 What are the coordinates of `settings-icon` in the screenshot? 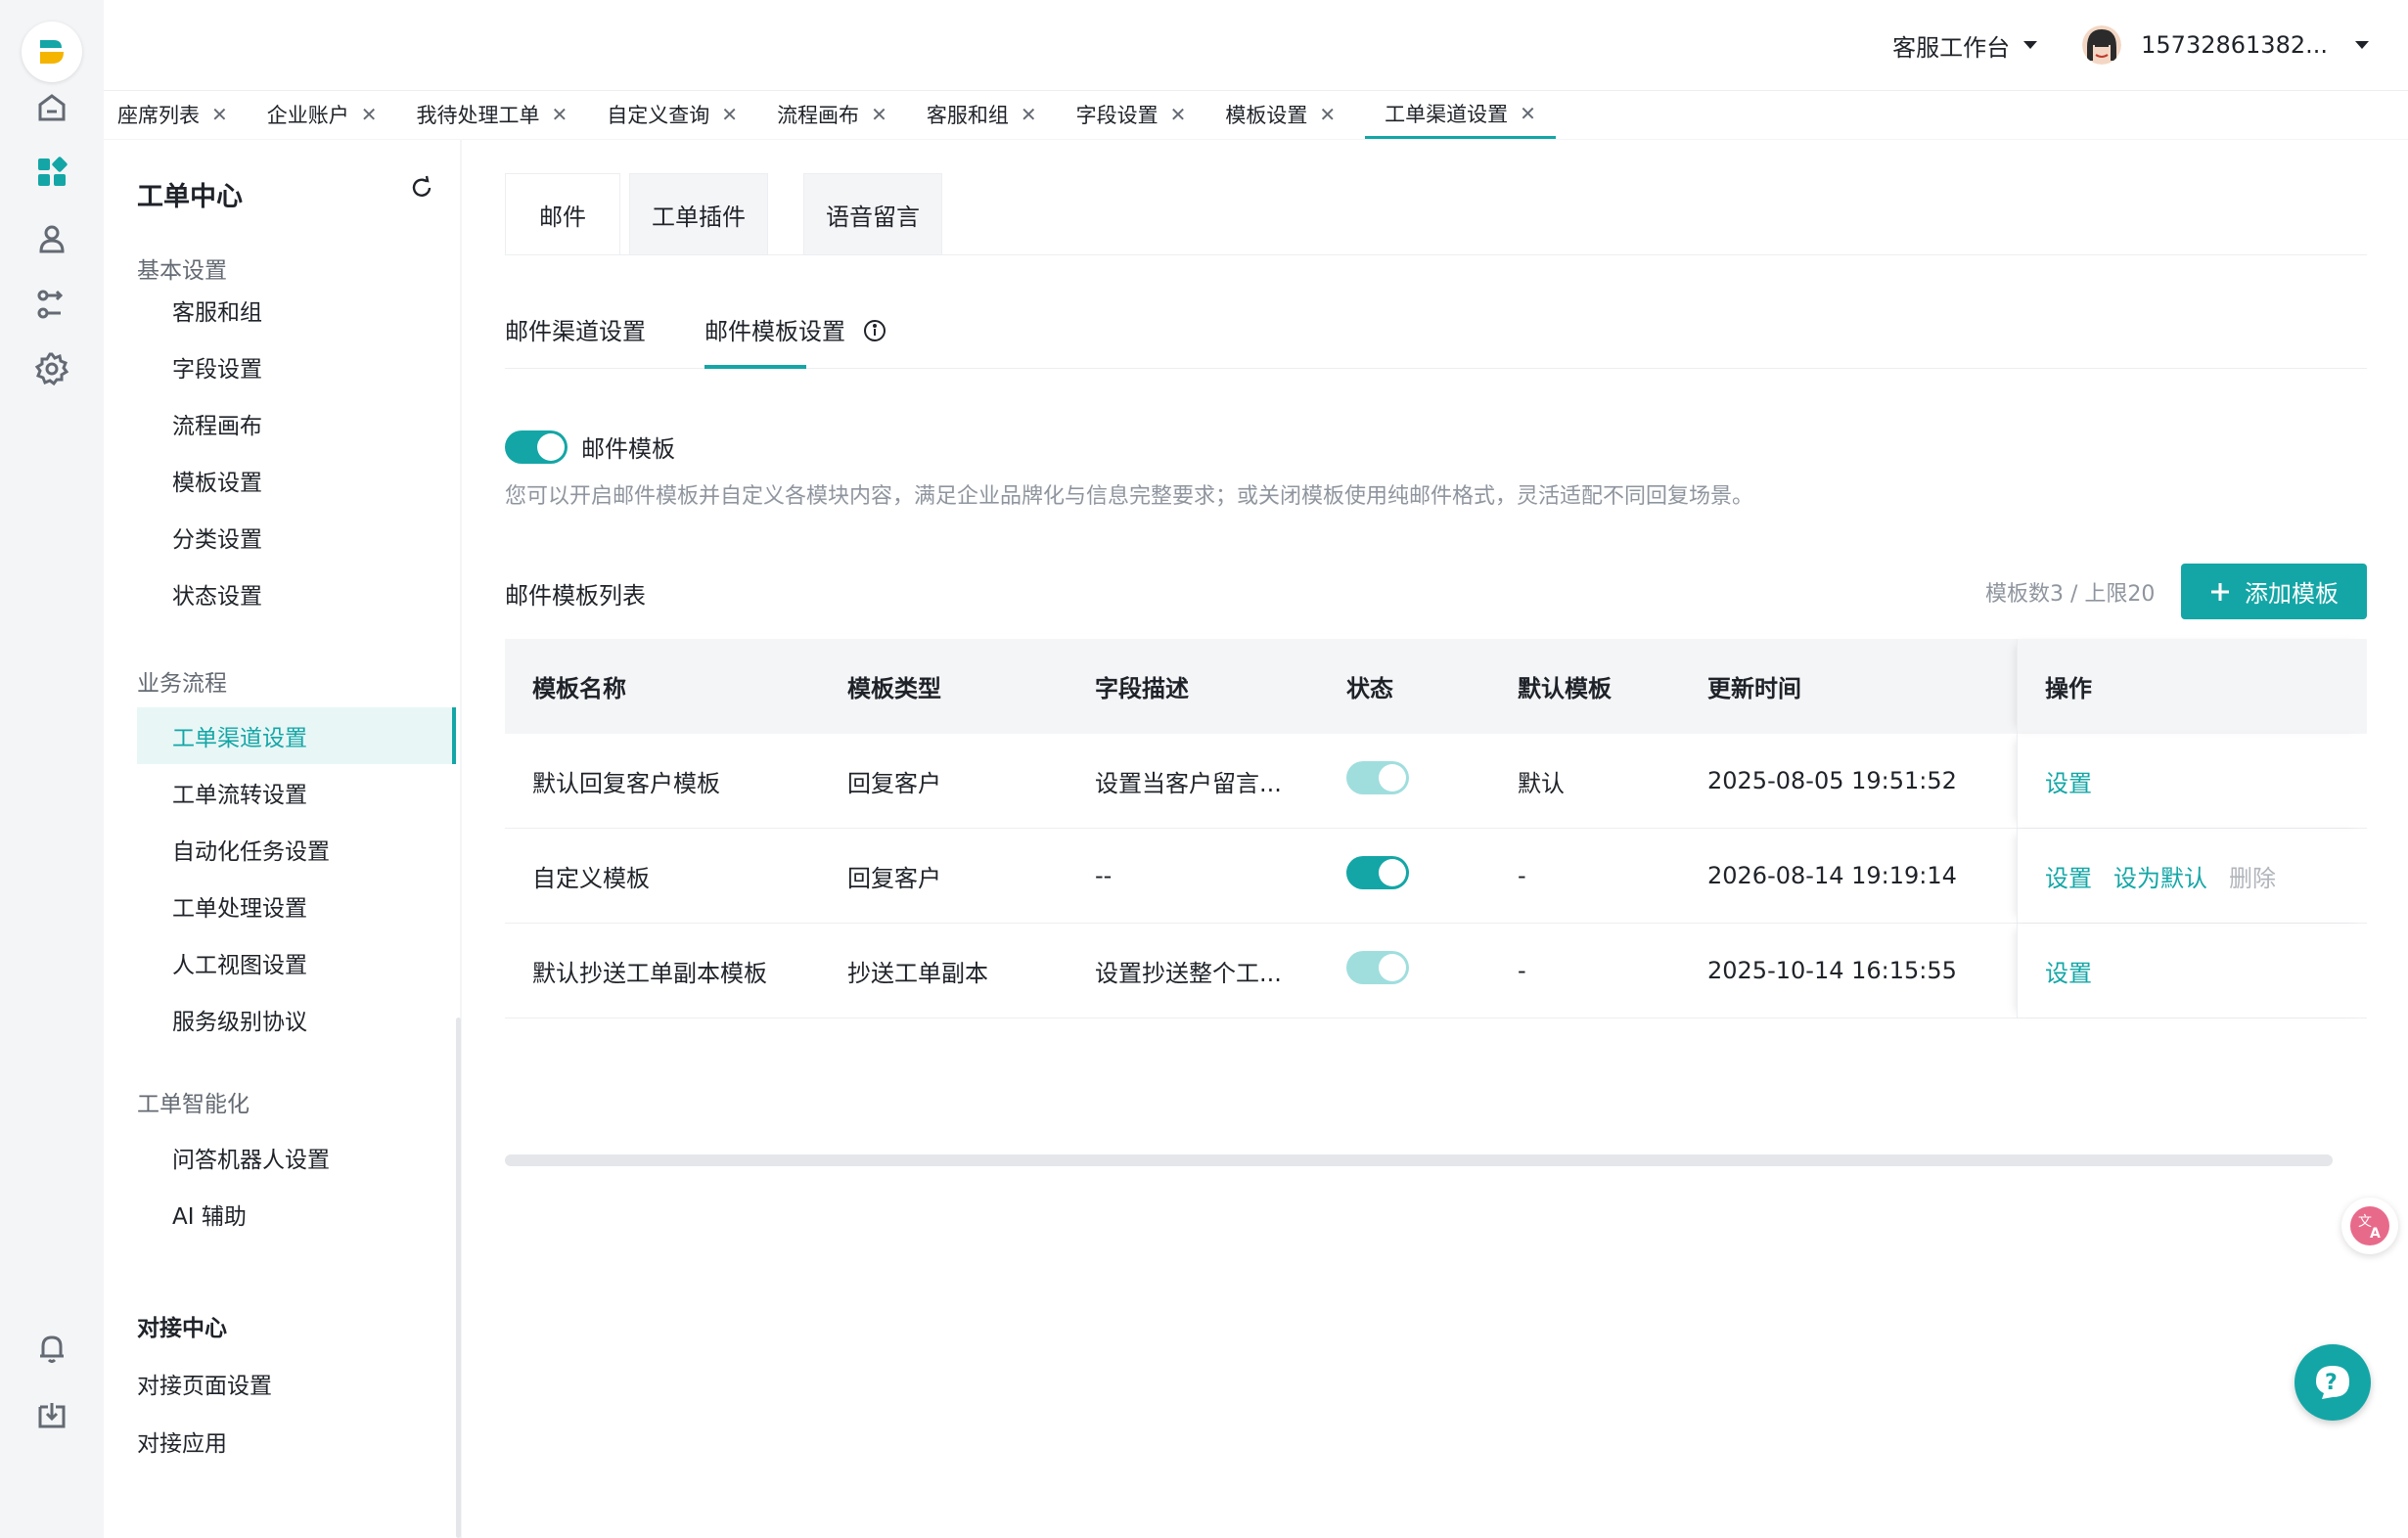 It's located at (51, 368).